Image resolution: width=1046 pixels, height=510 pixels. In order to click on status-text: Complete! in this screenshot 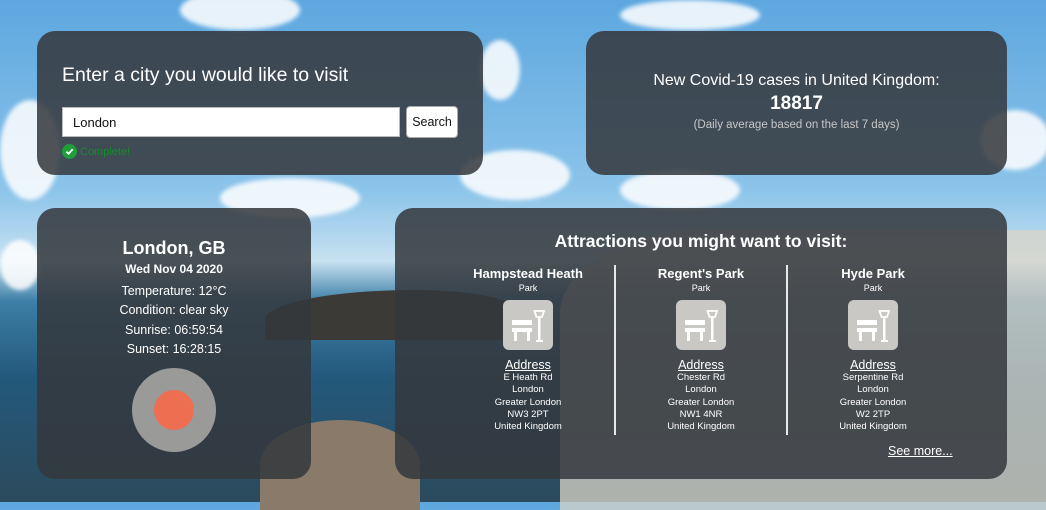, I will do `click(105, 151)`.